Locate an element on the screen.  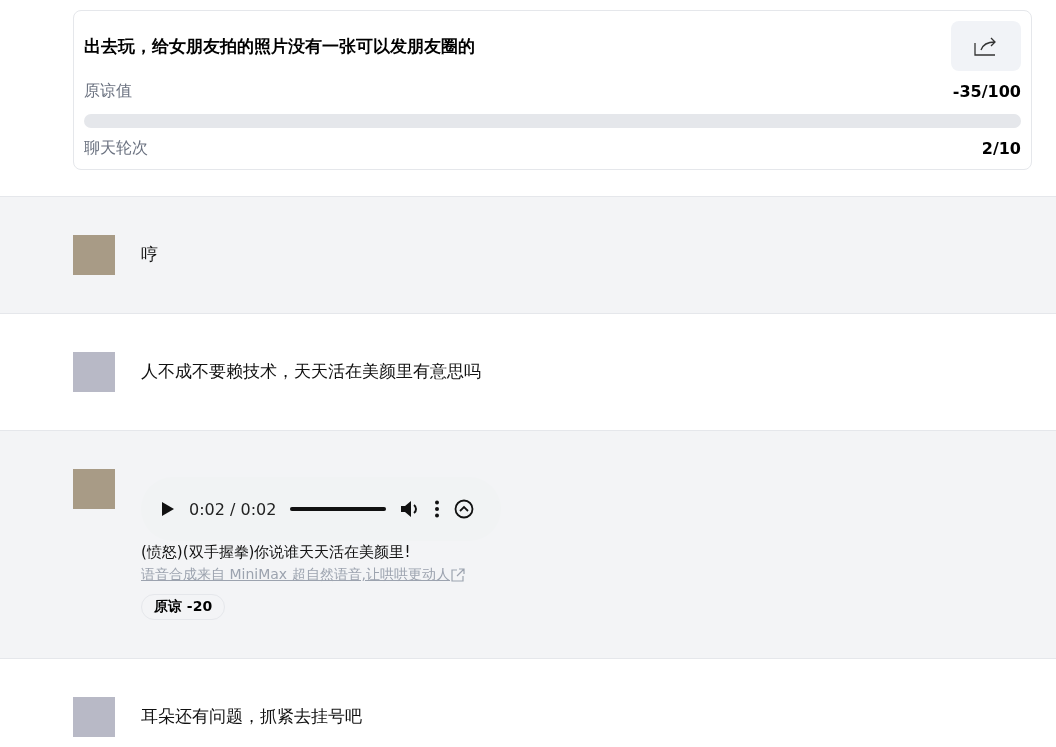
audio-time: 0:02 / 0:02 is located at coordinates (233, 509).